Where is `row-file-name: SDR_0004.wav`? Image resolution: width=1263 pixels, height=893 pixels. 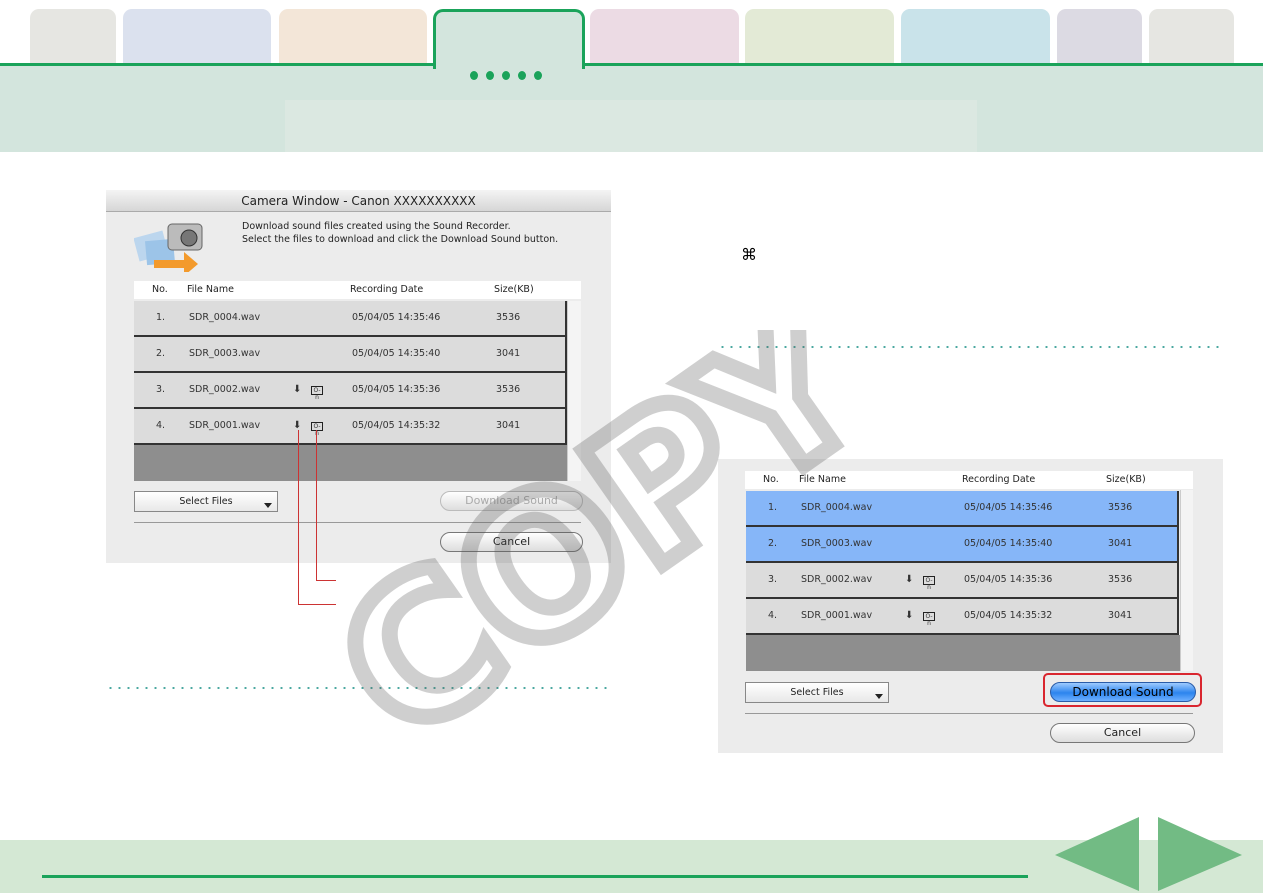 row-file-name: SDR_0004.wav is located at coordinates (225, 317).